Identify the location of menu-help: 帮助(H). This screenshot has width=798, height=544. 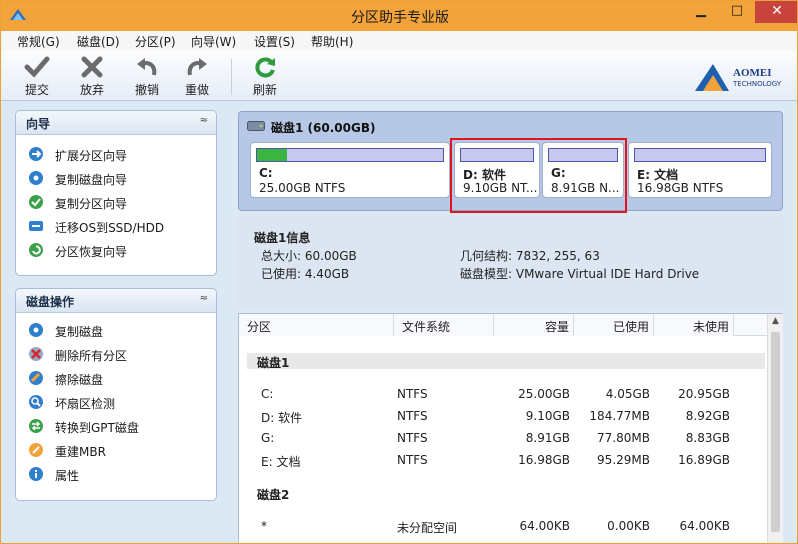
(332, 41).